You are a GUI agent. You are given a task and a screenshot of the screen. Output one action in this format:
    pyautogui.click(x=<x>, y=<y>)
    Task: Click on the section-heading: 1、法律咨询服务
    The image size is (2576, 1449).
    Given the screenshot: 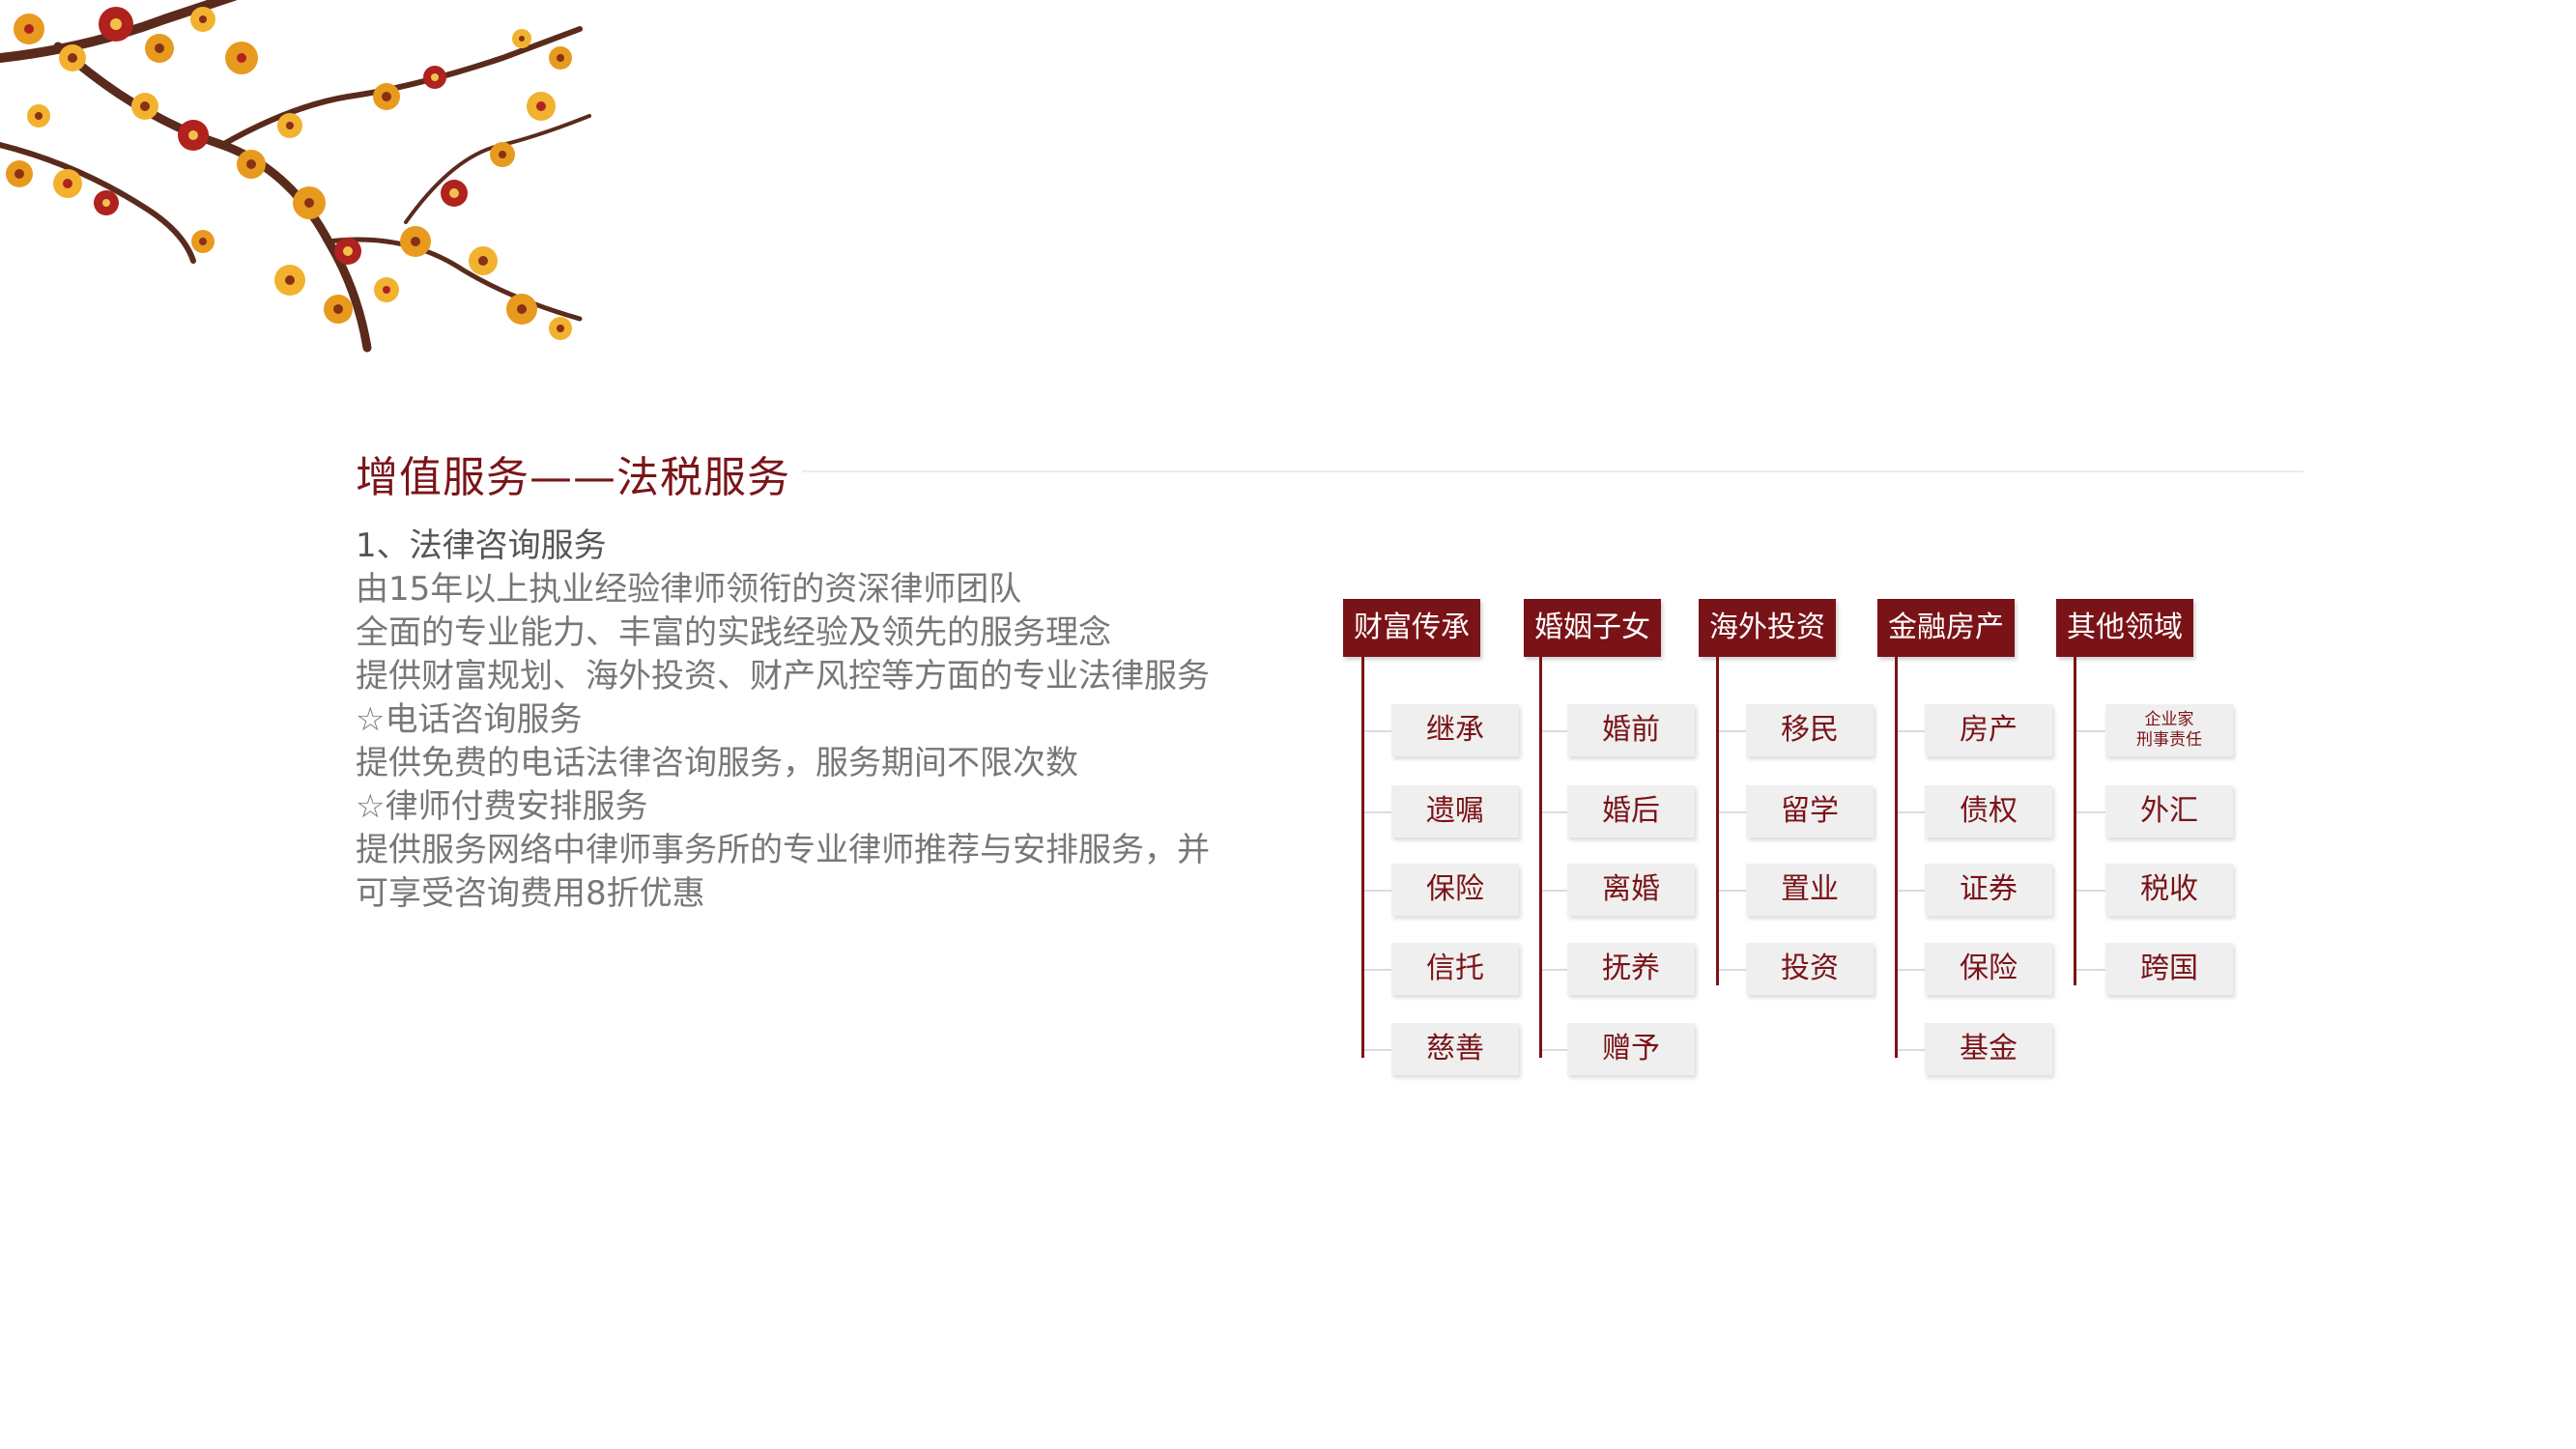 What is the action you would take?
    pyautogui.click(x=482, y=545)
    